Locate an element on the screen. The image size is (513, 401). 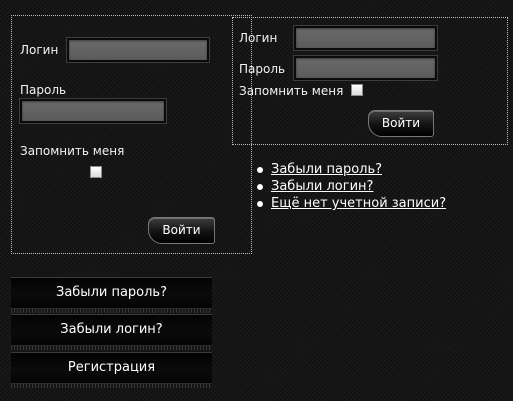
list-item: Забыли логин? is located at coordinates (350, 186).